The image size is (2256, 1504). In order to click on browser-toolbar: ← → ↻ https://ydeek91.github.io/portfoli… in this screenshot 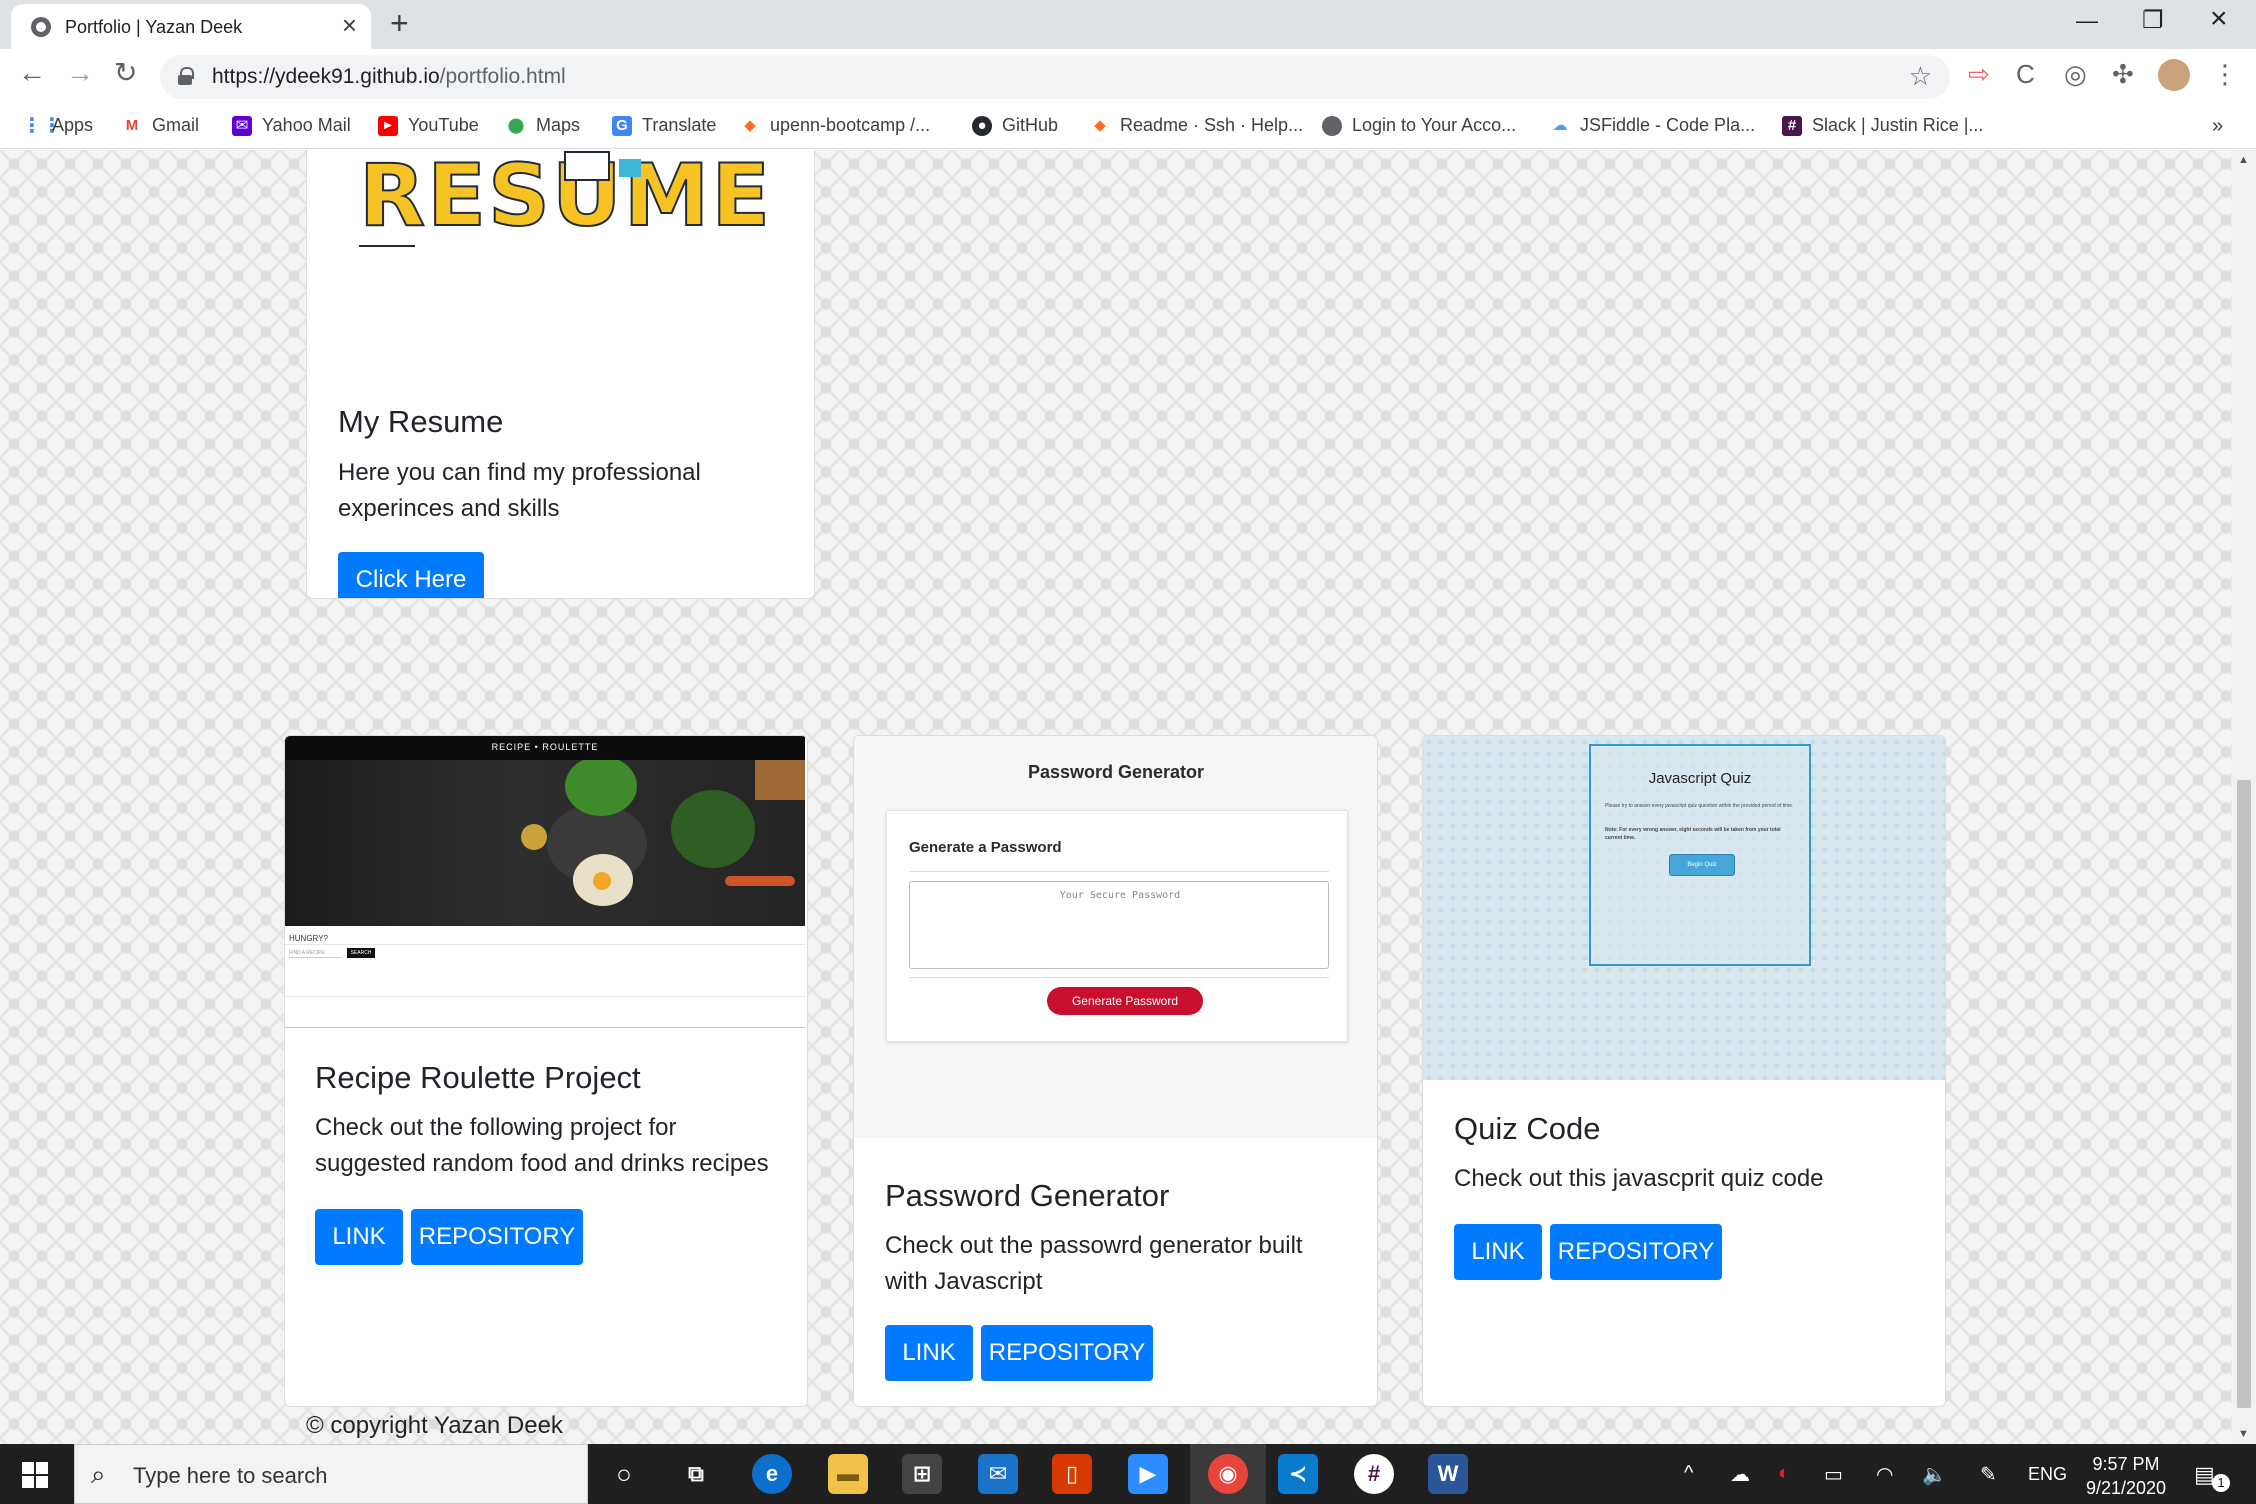, I will do `click(1128, 77)`.